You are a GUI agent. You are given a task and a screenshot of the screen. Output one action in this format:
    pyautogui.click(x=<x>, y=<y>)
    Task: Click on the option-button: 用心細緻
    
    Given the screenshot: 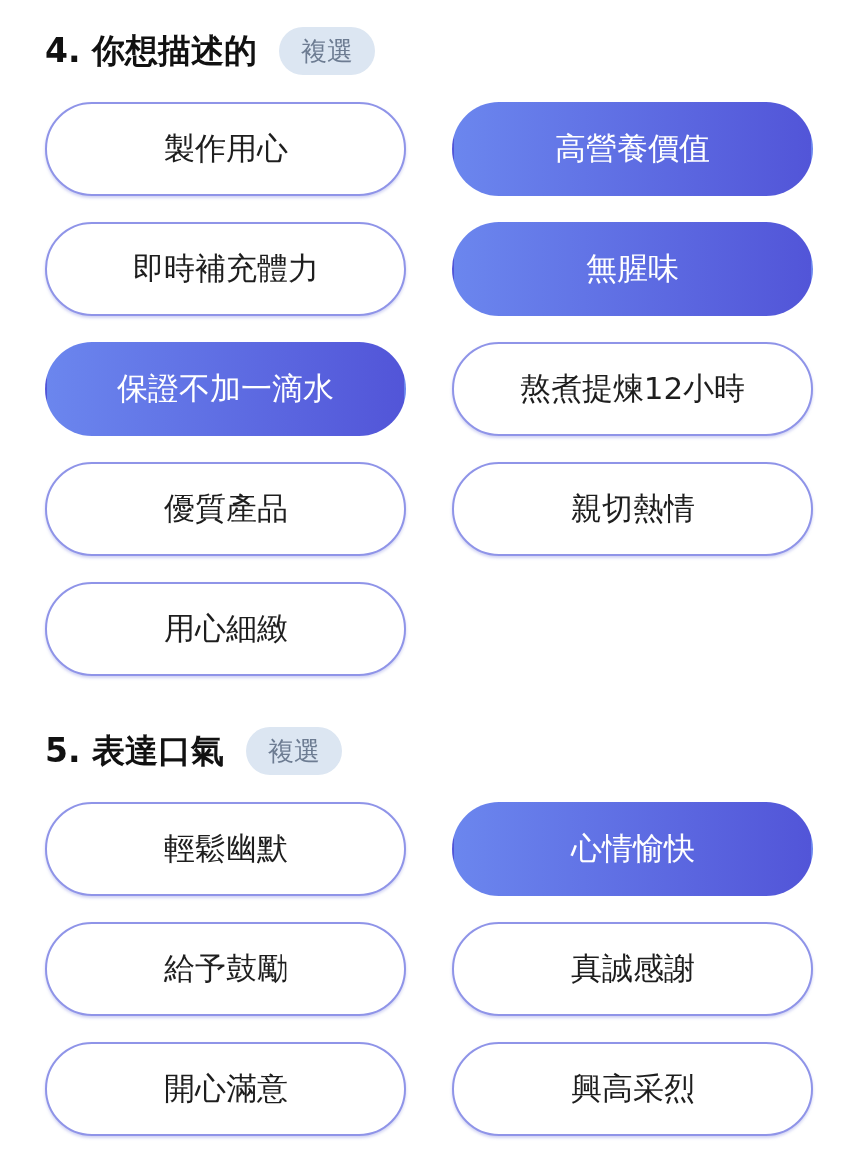 What is the action you would take?
    pyautogui.click(x=225, y=629)
    